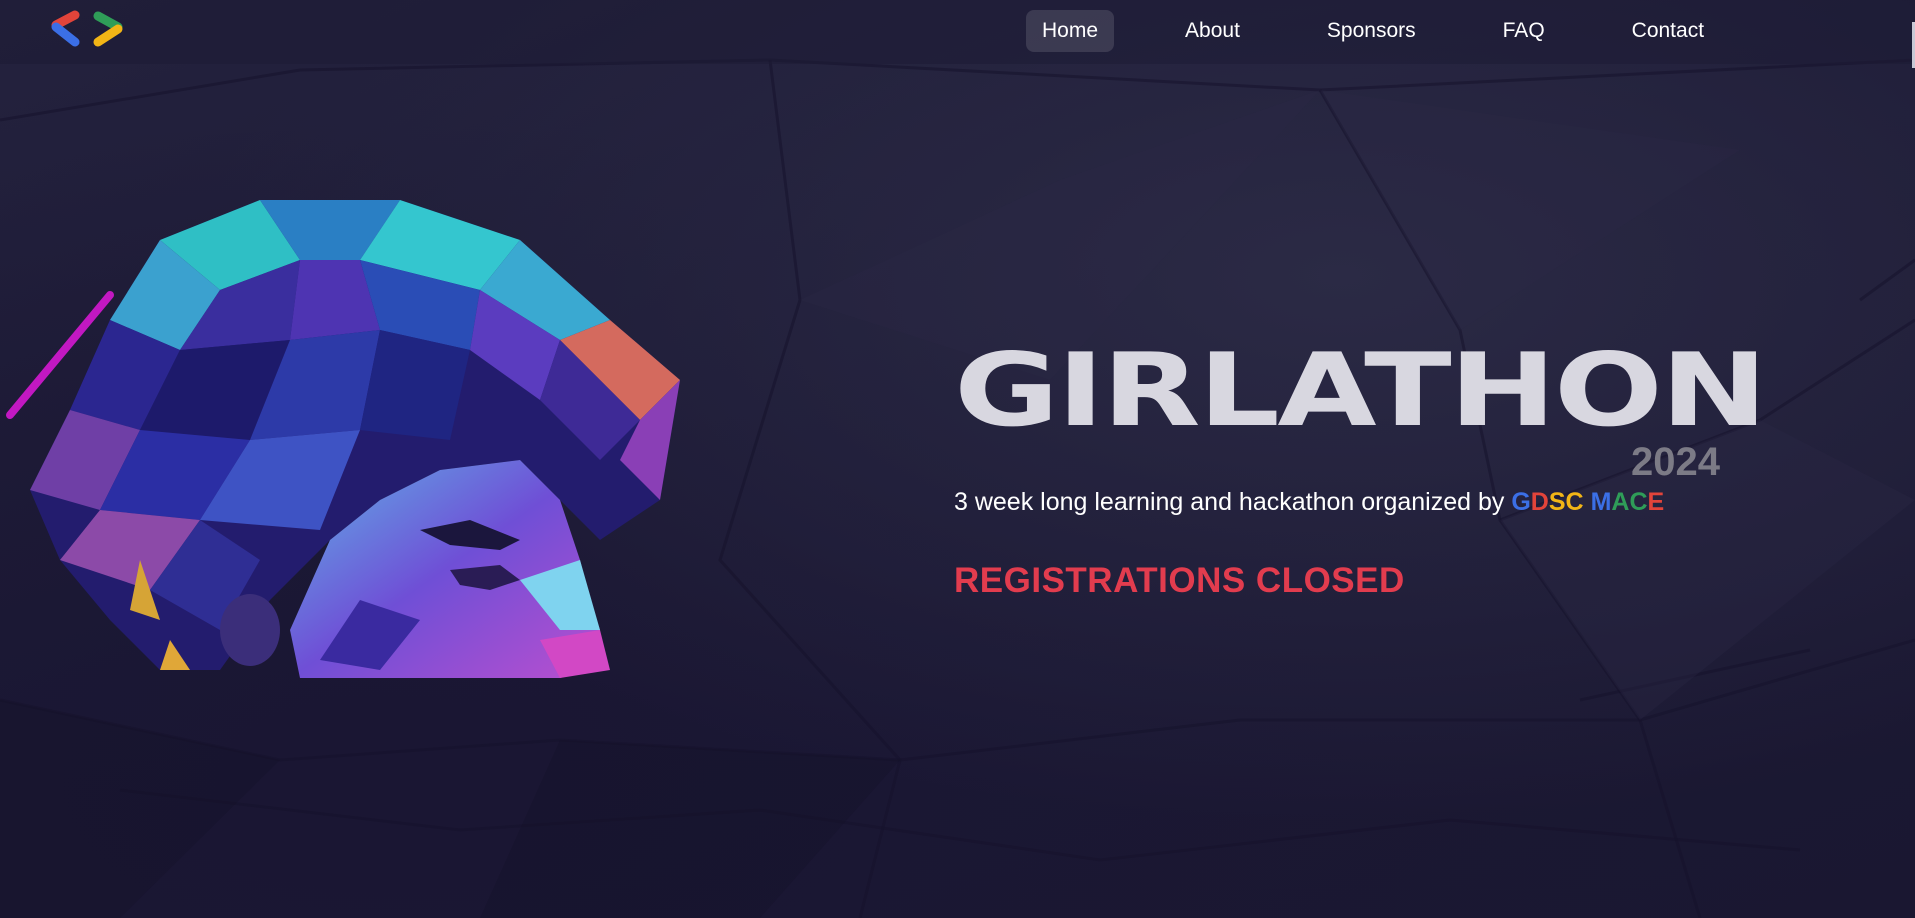  Describe the element at coordinates (1601, 502) in the screenshot. I see `brand-letter: M` at that location.